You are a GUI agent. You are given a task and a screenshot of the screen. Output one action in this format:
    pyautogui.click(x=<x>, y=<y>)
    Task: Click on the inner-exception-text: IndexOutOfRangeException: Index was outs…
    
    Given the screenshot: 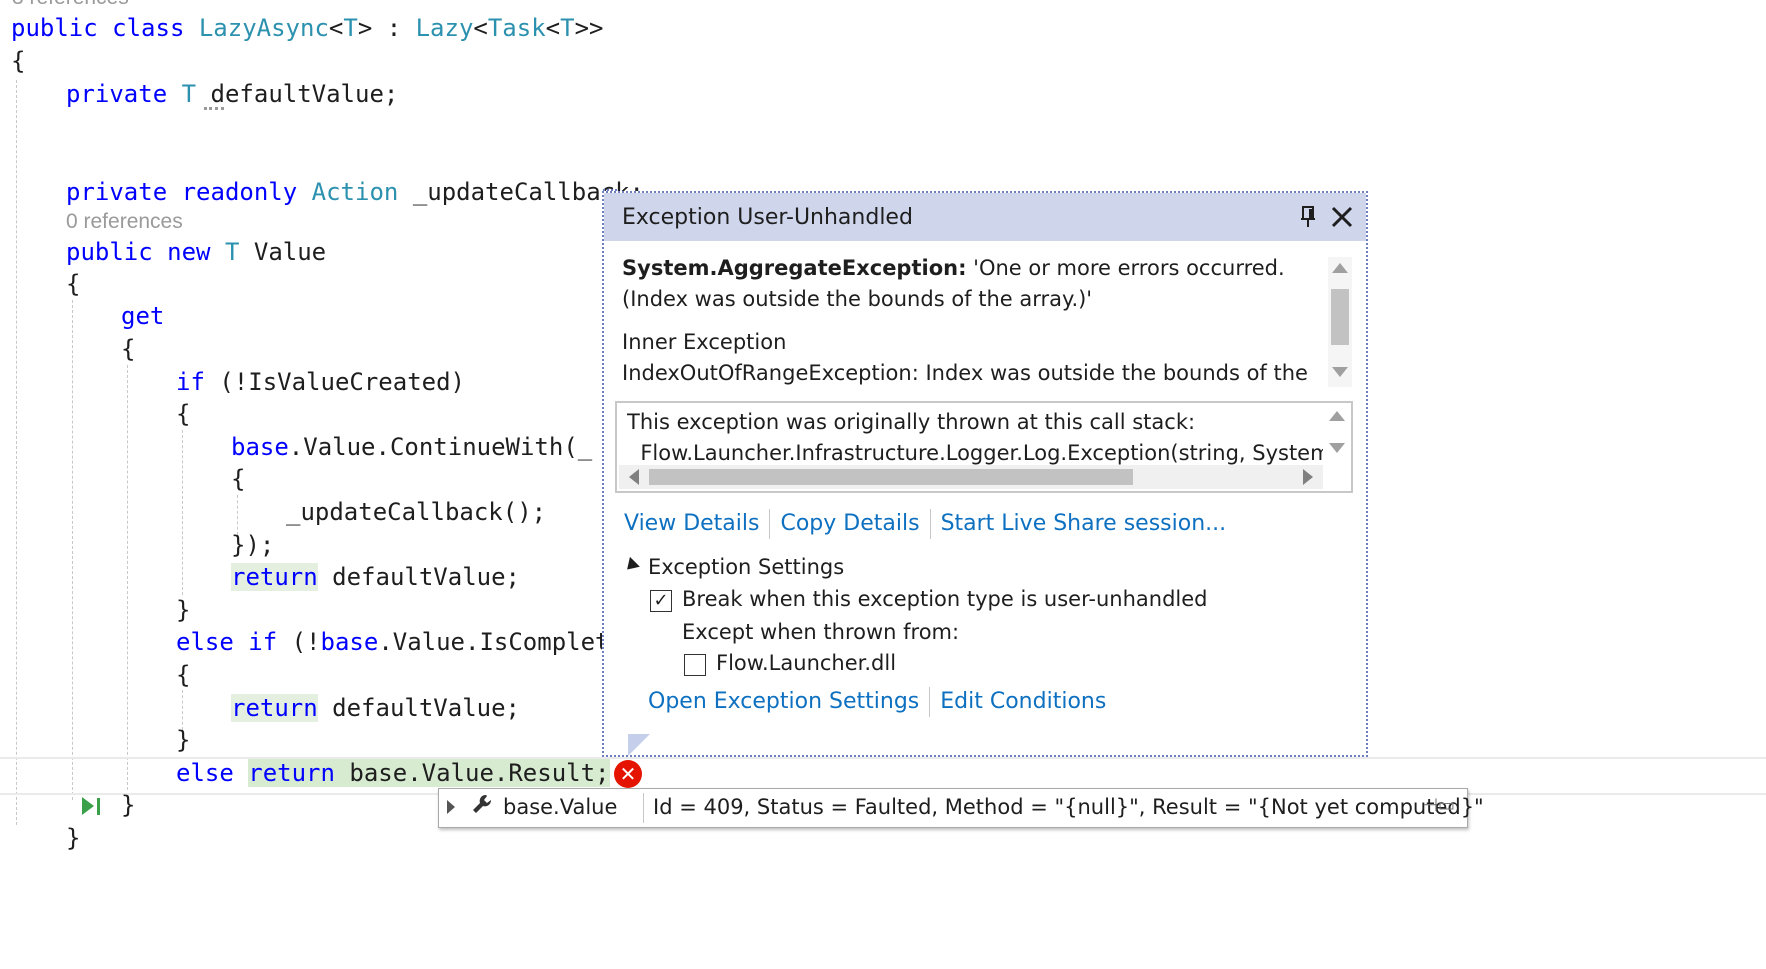 What is the action you would take?
    pyautogui.click(x=965, y=373)
    